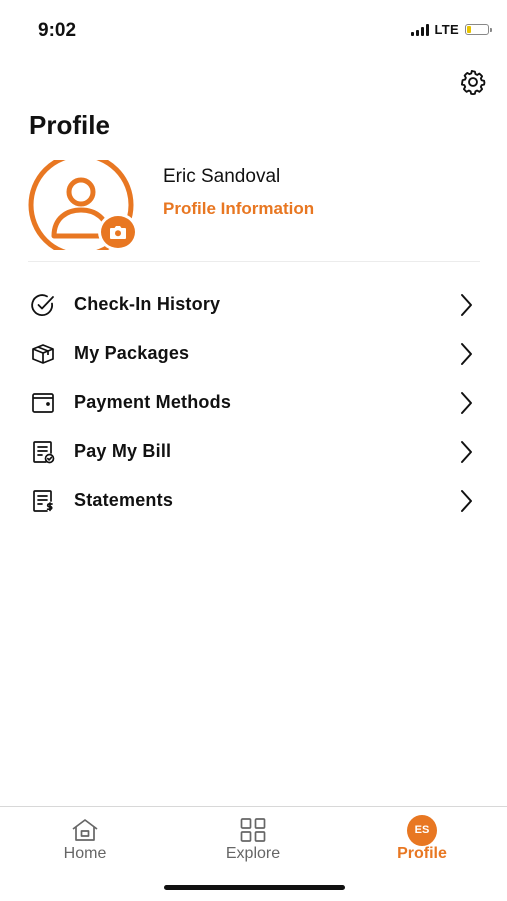 The height and width of the screenshot is (901, 507). Describe the element at coordinates (124, 500) in the screenshot. I see `menu-item-label: Statements` at that location.